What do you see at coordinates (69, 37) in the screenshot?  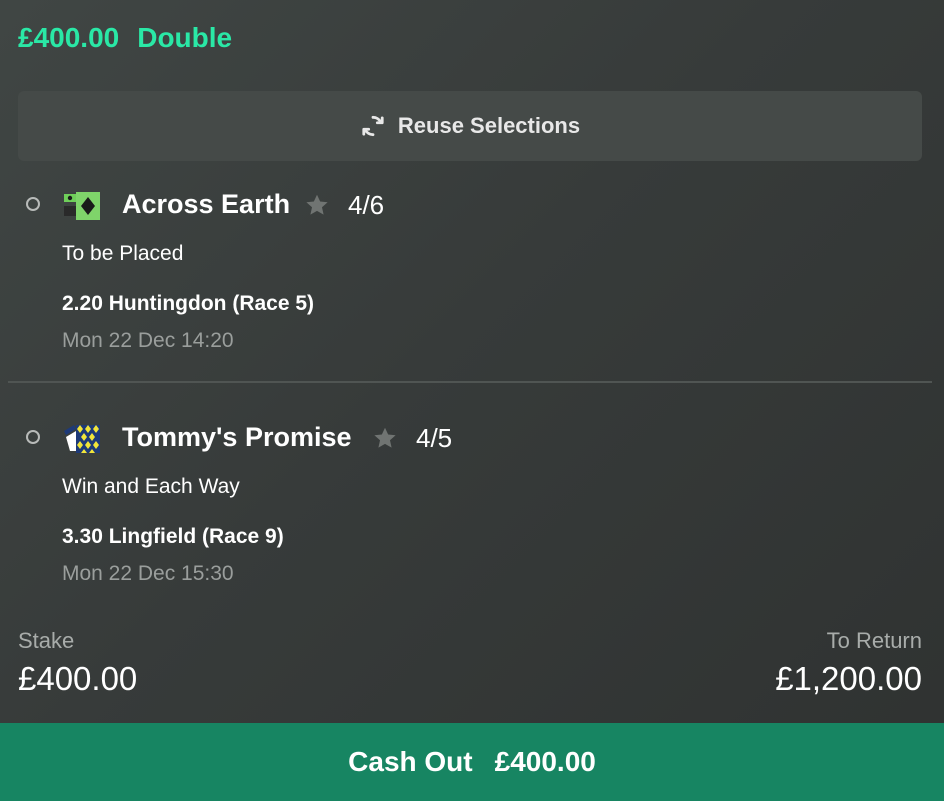 I see `bet-amount: £400.00` at bounding box center [69, 37].